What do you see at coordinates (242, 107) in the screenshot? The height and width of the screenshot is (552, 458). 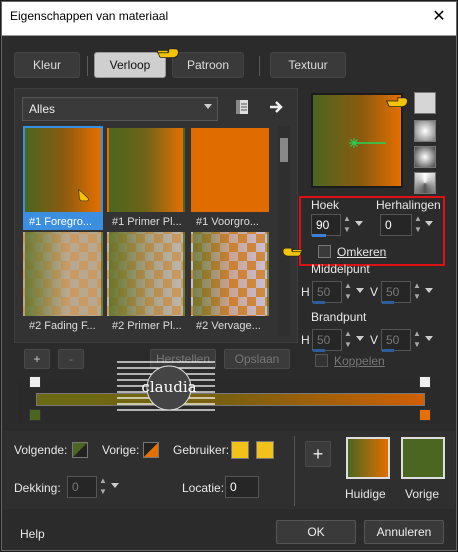 I see `library-icon` at bounding box center [242, 107].